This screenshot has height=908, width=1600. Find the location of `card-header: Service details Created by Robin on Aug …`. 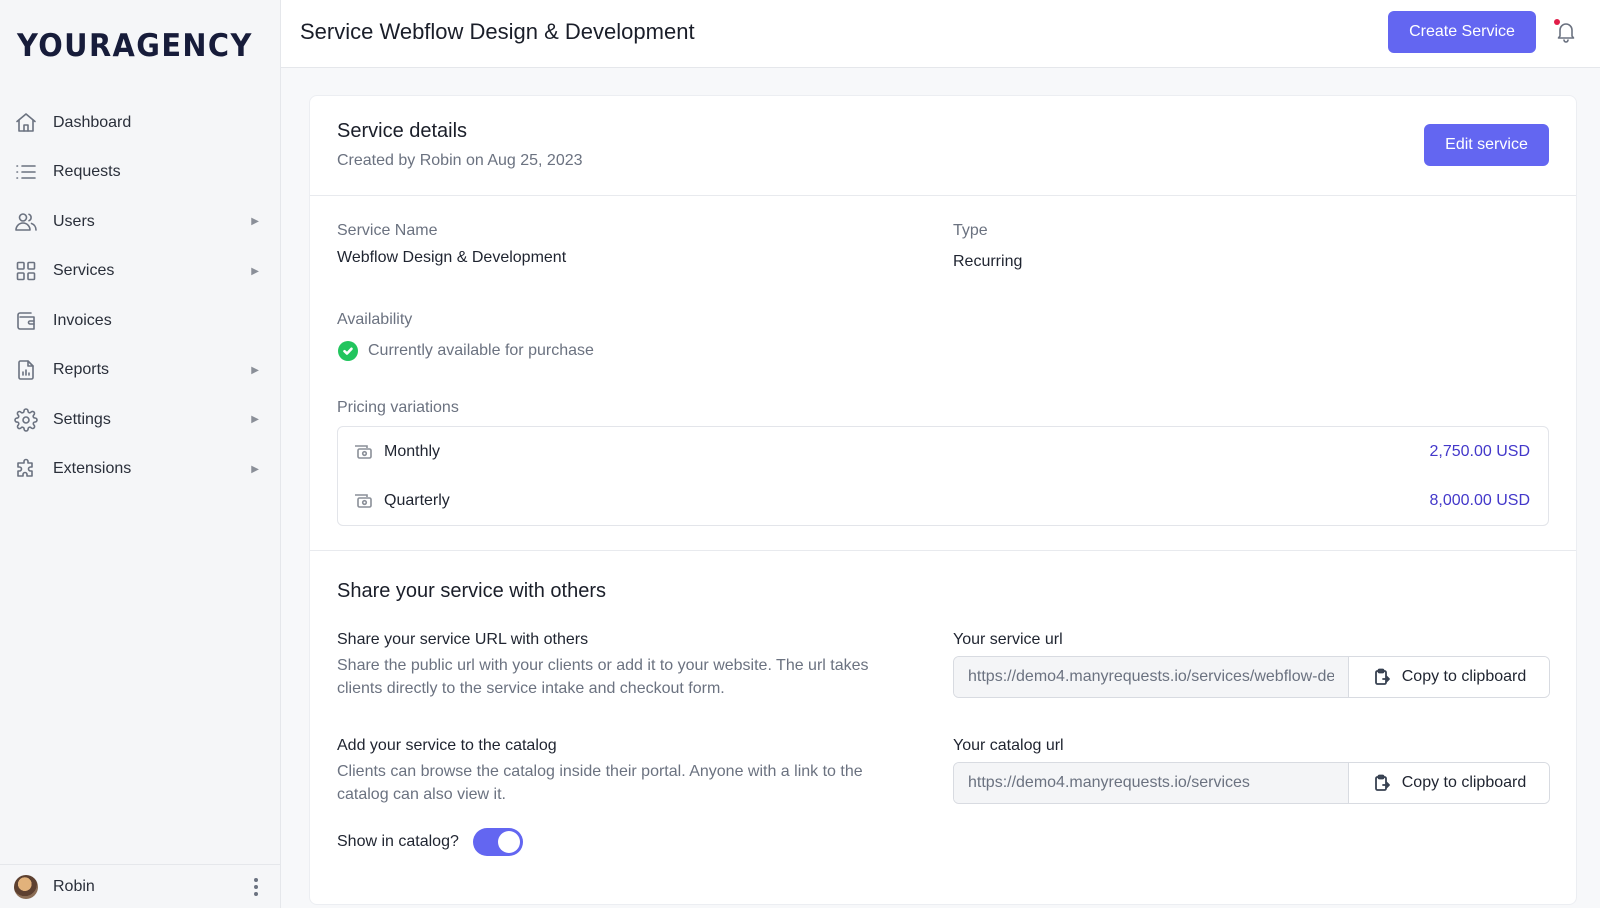

card-header: Service details Created by Robin on Aug … is located at coordinates (943, 146).